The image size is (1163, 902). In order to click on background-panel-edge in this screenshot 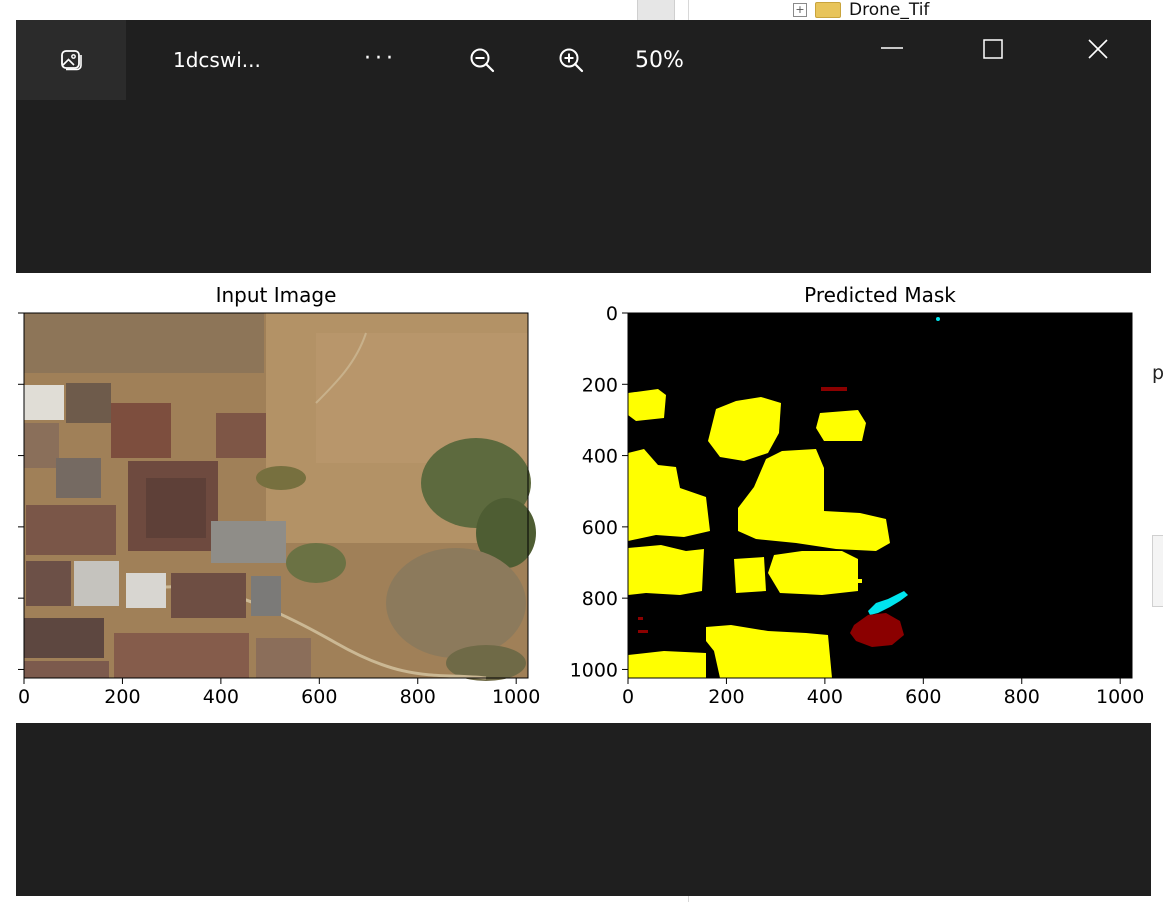, I will do `click(1157, 571)`.